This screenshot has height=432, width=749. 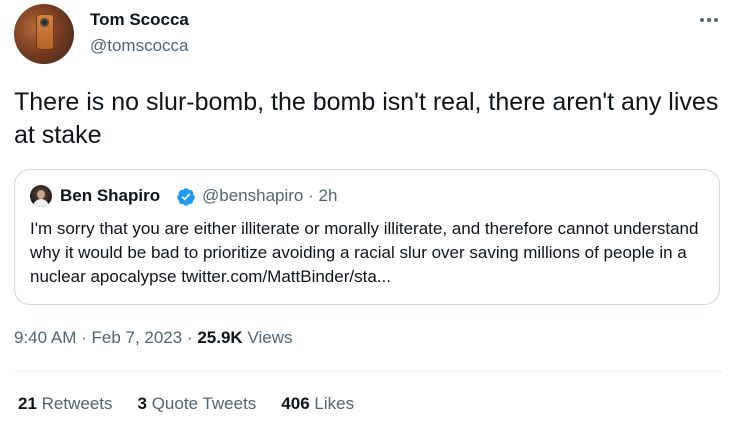 What do you see at coordinates (136, 337) in the screenshot?
I see `tweet-date: Feb 7, 2023` at bounding box center [136, 337].